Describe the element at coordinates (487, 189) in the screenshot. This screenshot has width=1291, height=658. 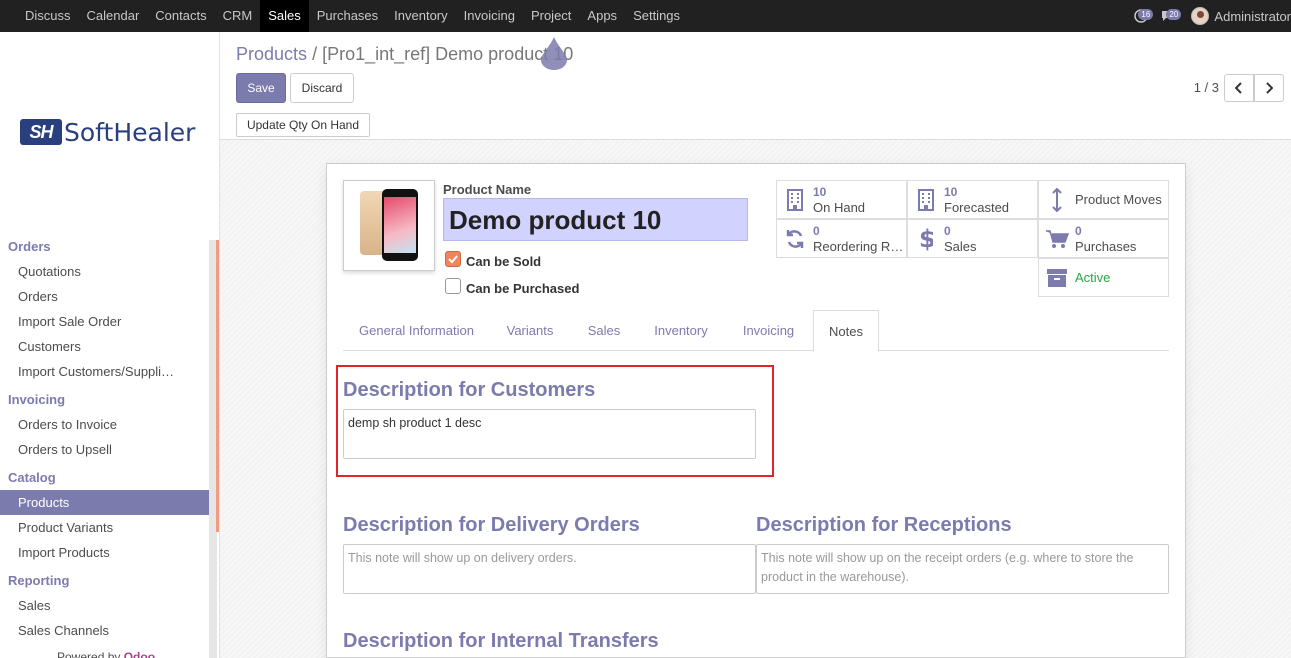
I see `product-name-label: Product Name` at that location.